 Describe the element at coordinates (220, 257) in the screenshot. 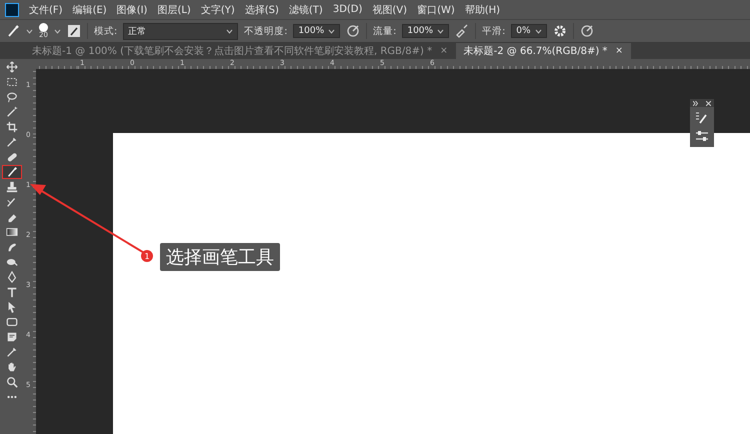

I see `callout-label: 选择画笔工具` at that location.